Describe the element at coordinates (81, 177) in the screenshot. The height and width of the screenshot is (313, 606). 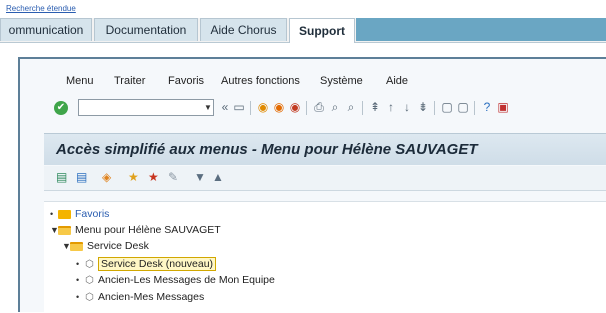
I see `user-menu-icon: ▤` at that location.